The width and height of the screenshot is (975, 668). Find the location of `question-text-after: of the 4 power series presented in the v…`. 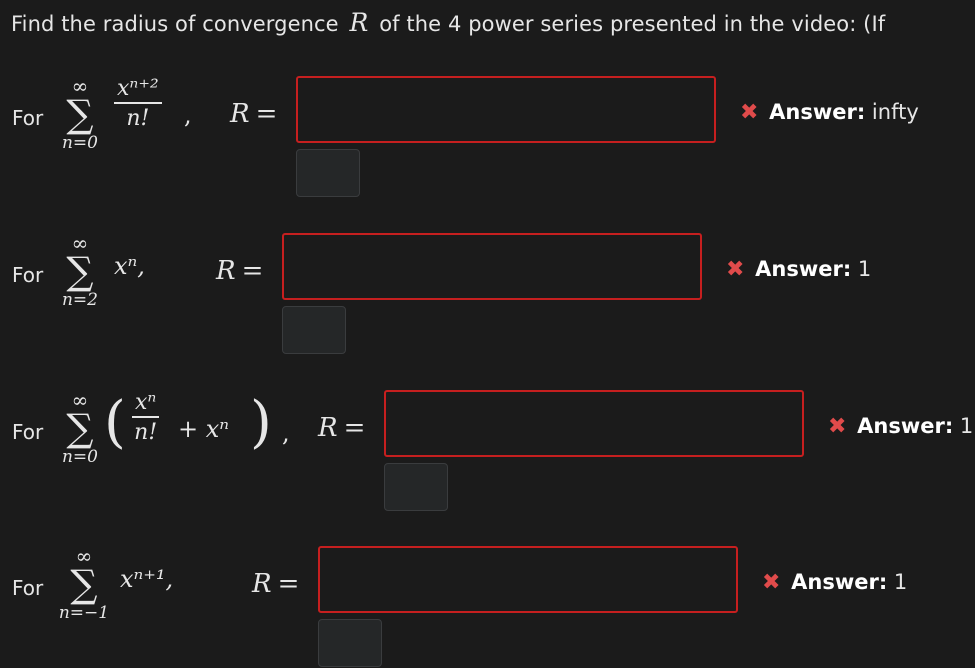

question-text-after: of the 4 power series presented in the v… is located at coordinates (632, 24).